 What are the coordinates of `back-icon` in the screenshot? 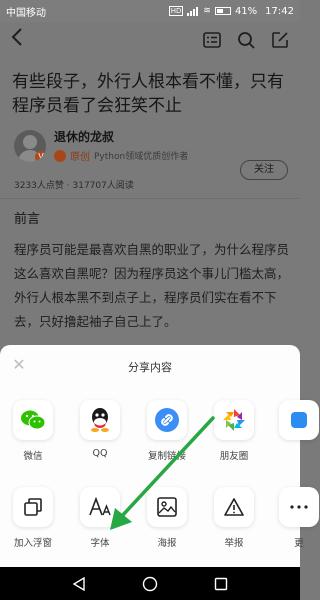 It's located at (22, 40).